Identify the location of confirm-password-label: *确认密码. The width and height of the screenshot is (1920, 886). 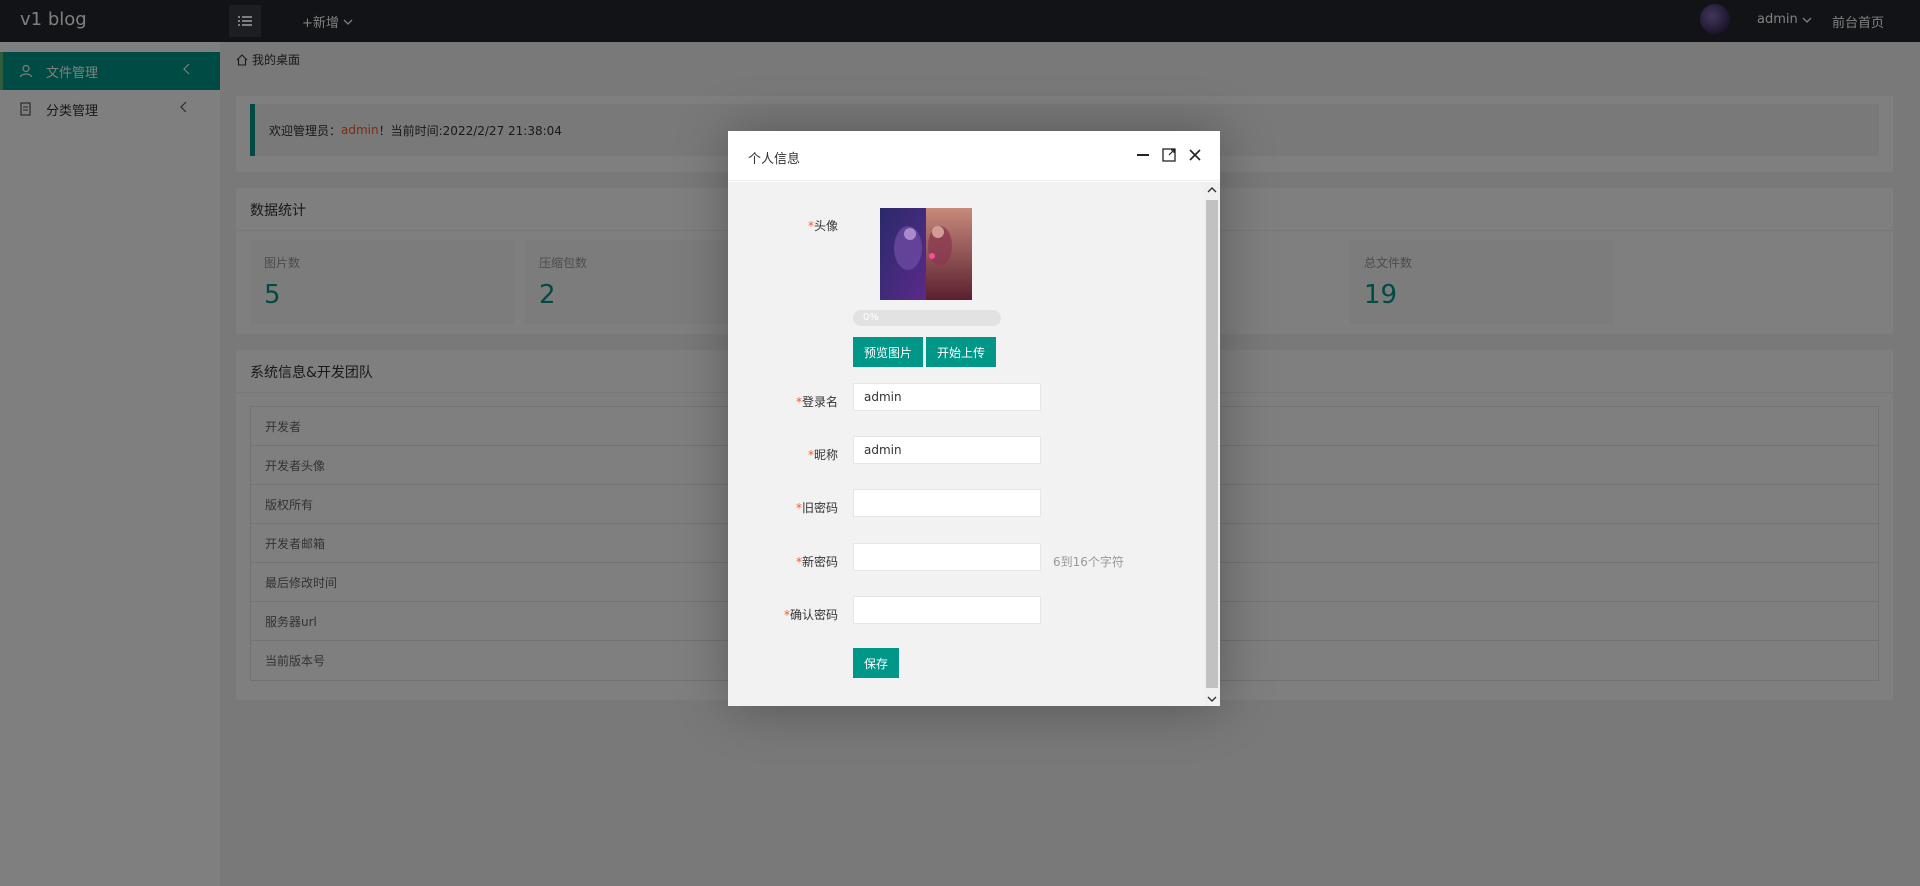
(810, 615).